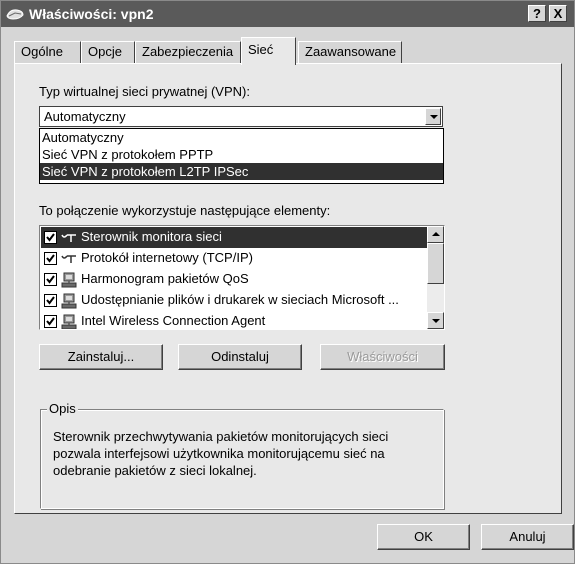  I want to click on scroll-down-button, so click(435, 320).